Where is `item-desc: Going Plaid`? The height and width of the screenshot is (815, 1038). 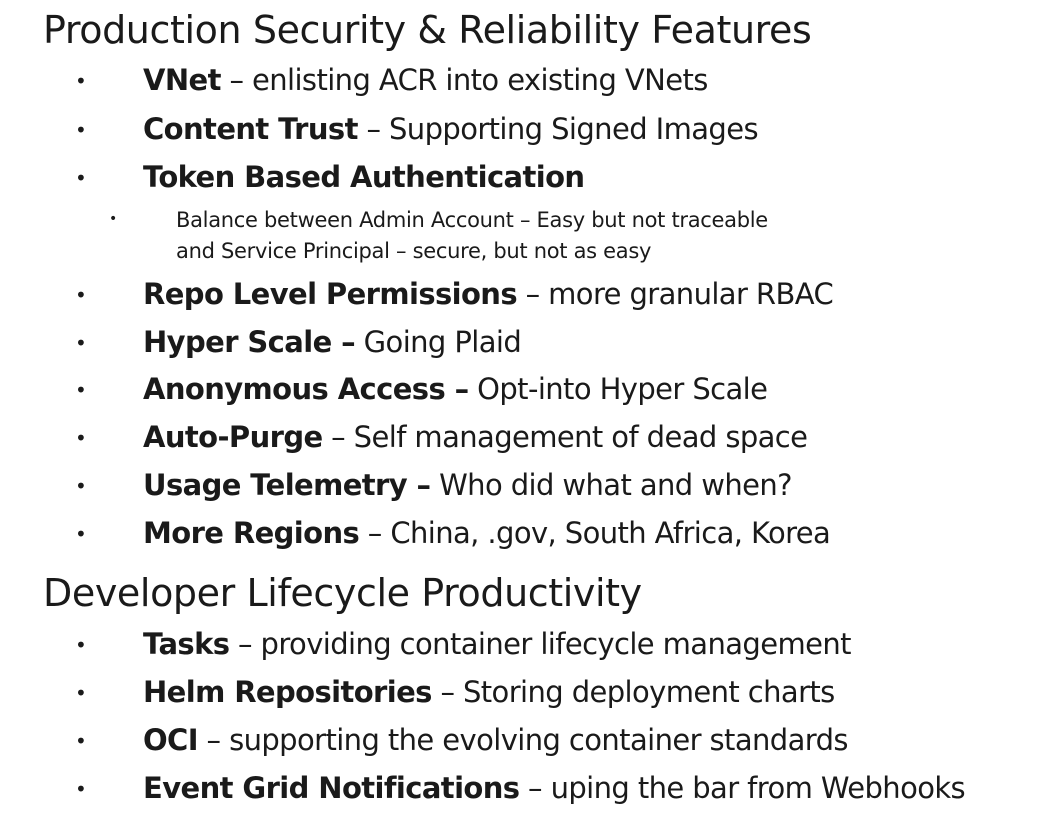
item-desc: Going Plaid is located at coordinates (438, 342).